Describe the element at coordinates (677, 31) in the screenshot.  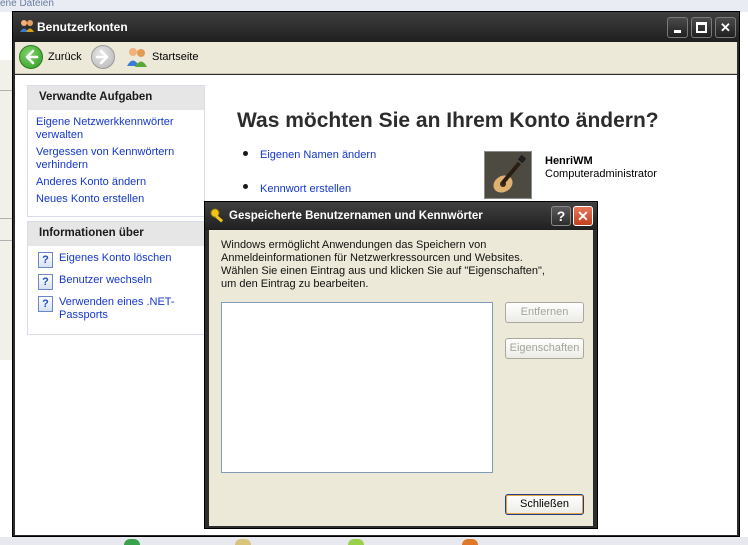
I see `minimize-icon` at that location.